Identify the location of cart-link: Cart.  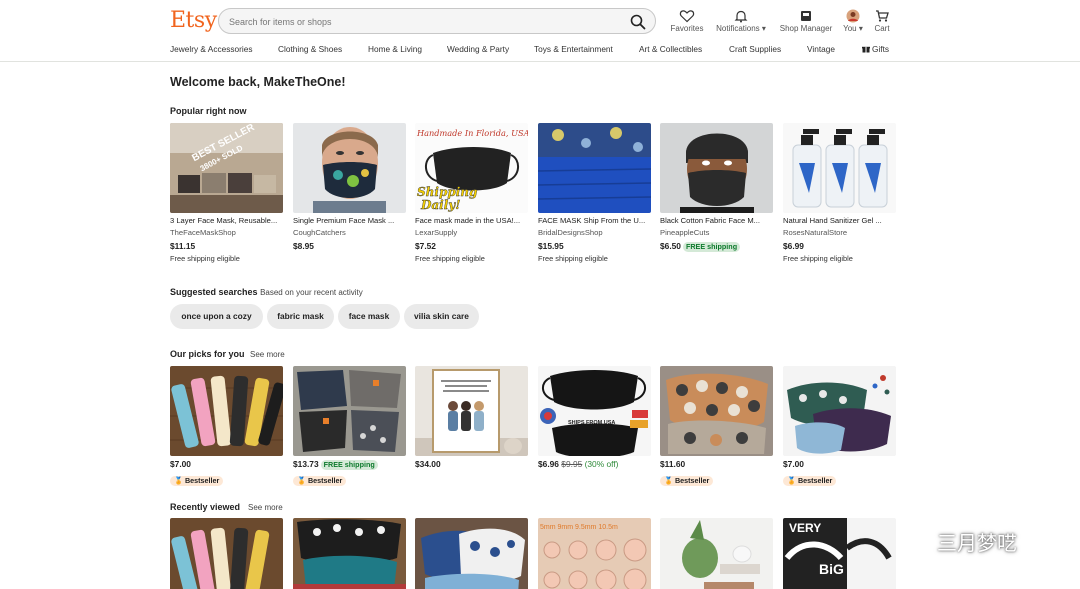
(882, 24).